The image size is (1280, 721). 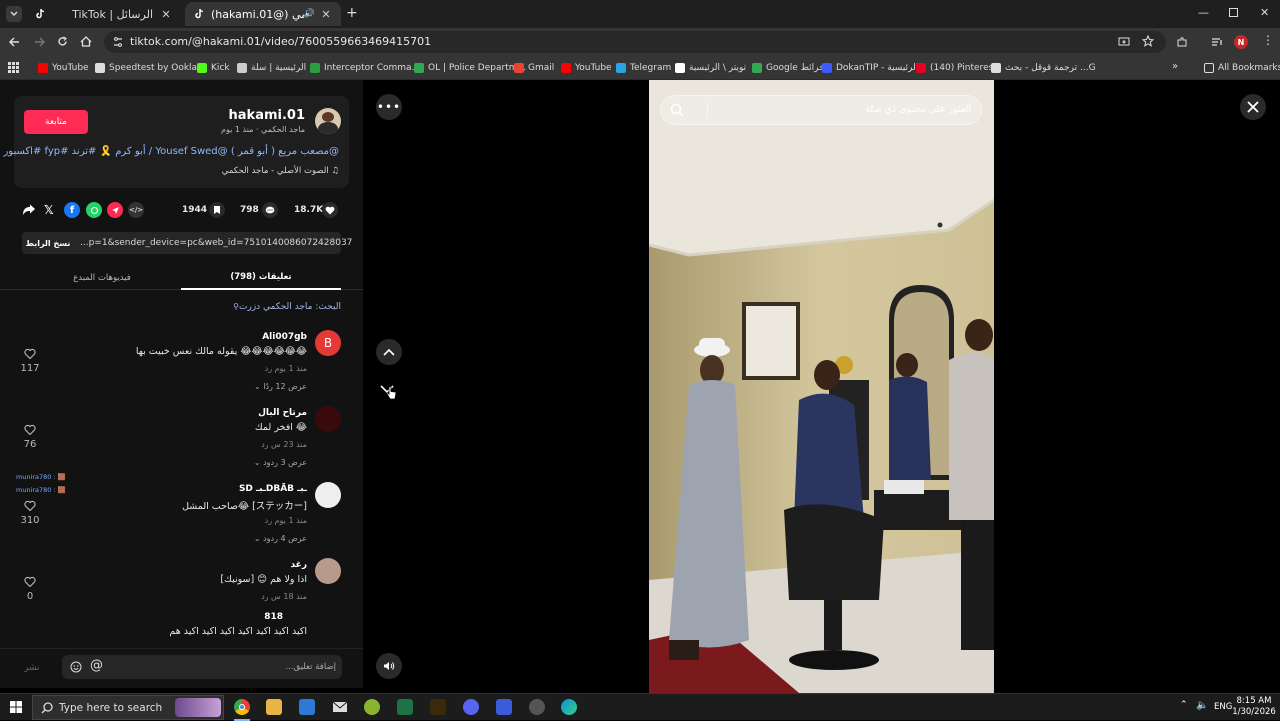 What do you see at coordinates (352, 13) in the screenshot?
I see `new-tab-button: +` at bounding box center [352, 13].